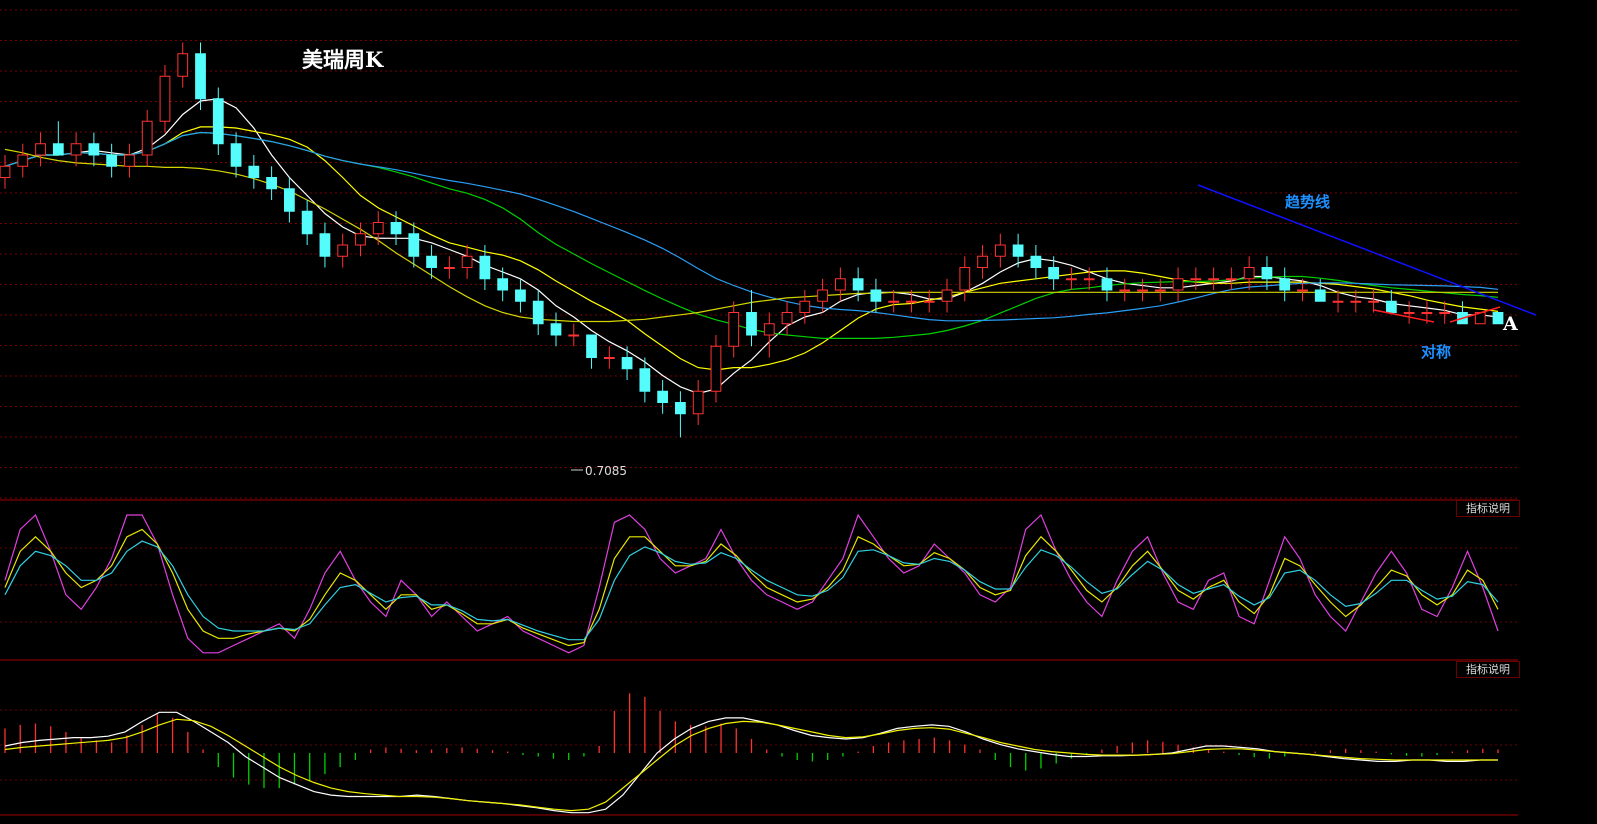  I want to click on macd-line-dif, so click(751, 762).